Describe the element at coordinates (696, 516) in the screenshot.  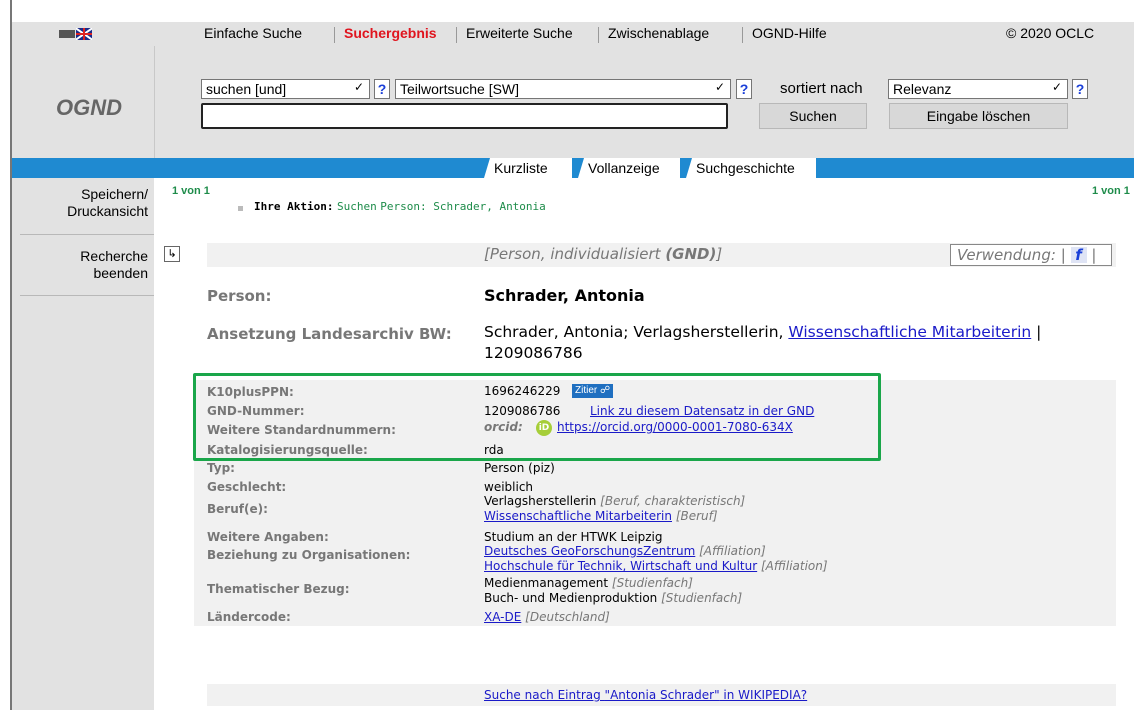
I see `beruf-note: [Beruf]` at that location.